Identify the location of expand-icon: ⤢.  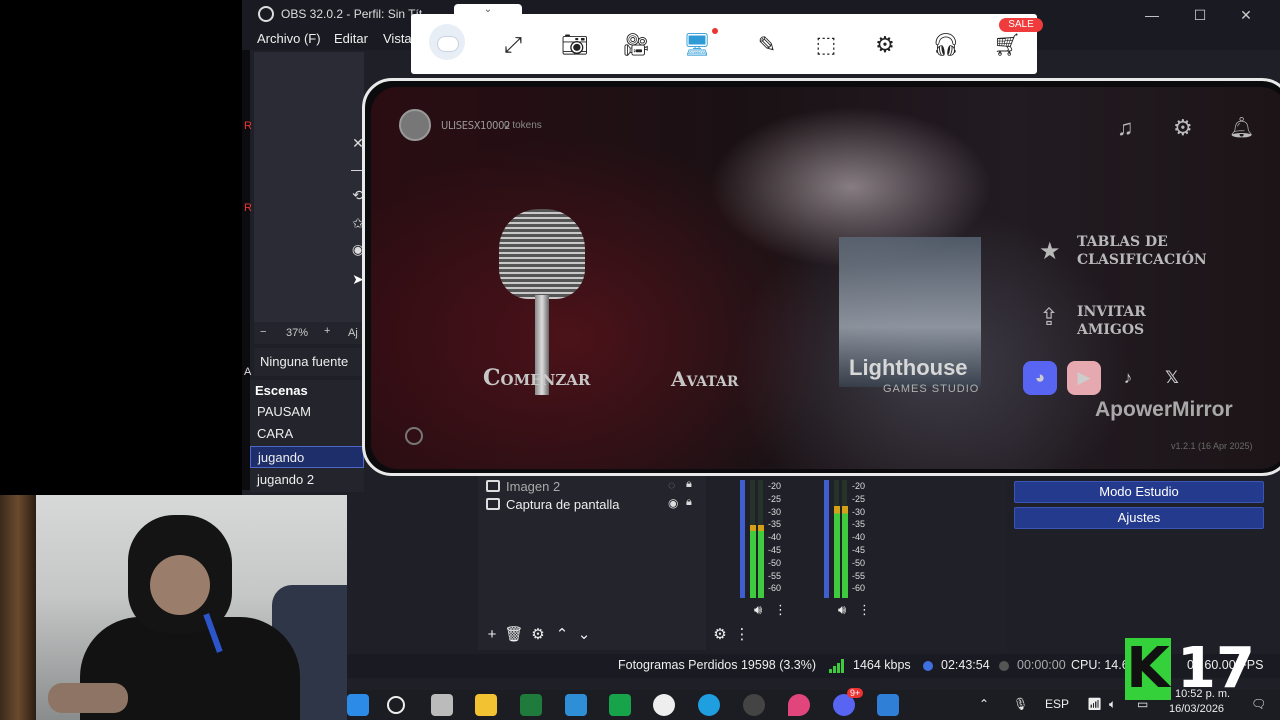
(513, 45).